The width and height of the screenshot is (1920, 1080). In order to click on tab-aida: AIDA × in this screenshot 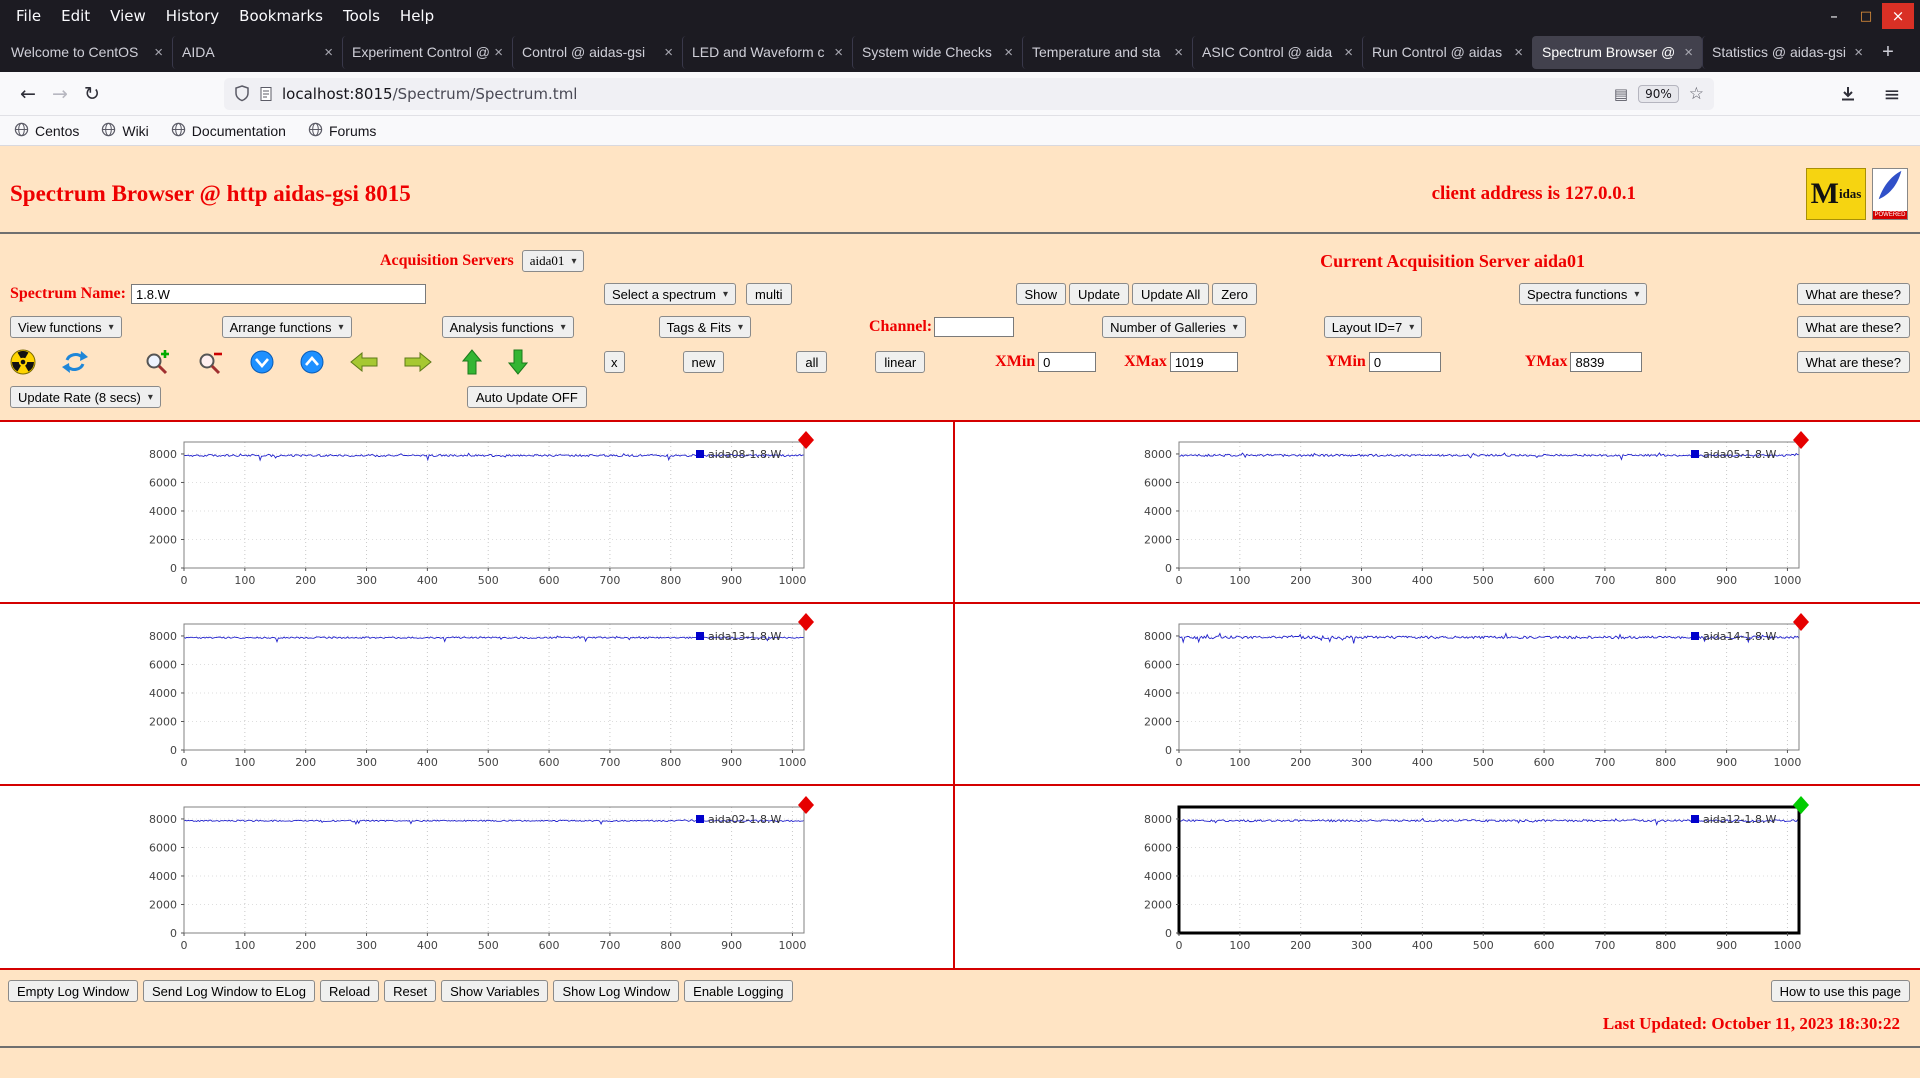, I will do `click(257, 52)`.